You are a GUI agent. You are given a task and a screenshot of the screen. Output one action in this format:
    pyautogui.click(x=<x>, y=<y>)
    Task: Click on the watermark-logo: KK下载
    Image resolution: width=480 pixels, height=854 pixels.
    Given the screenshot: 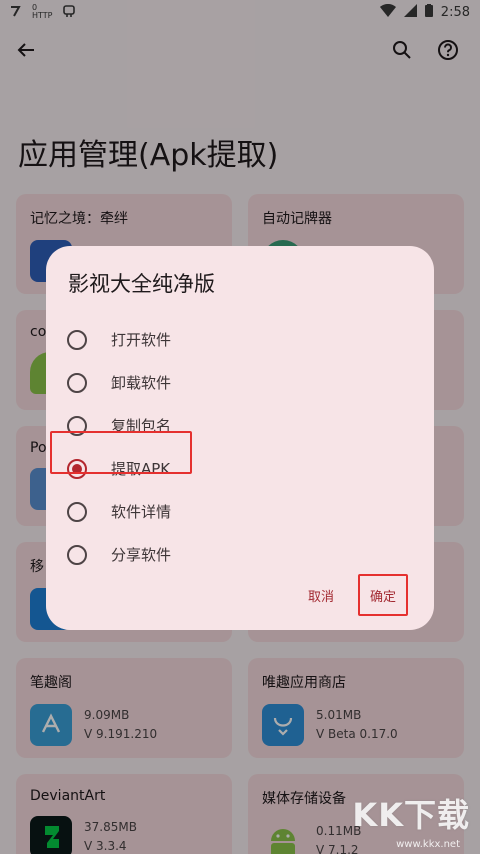 What is the action you would take?
    pyautogui.click(x=411, y=815)
    